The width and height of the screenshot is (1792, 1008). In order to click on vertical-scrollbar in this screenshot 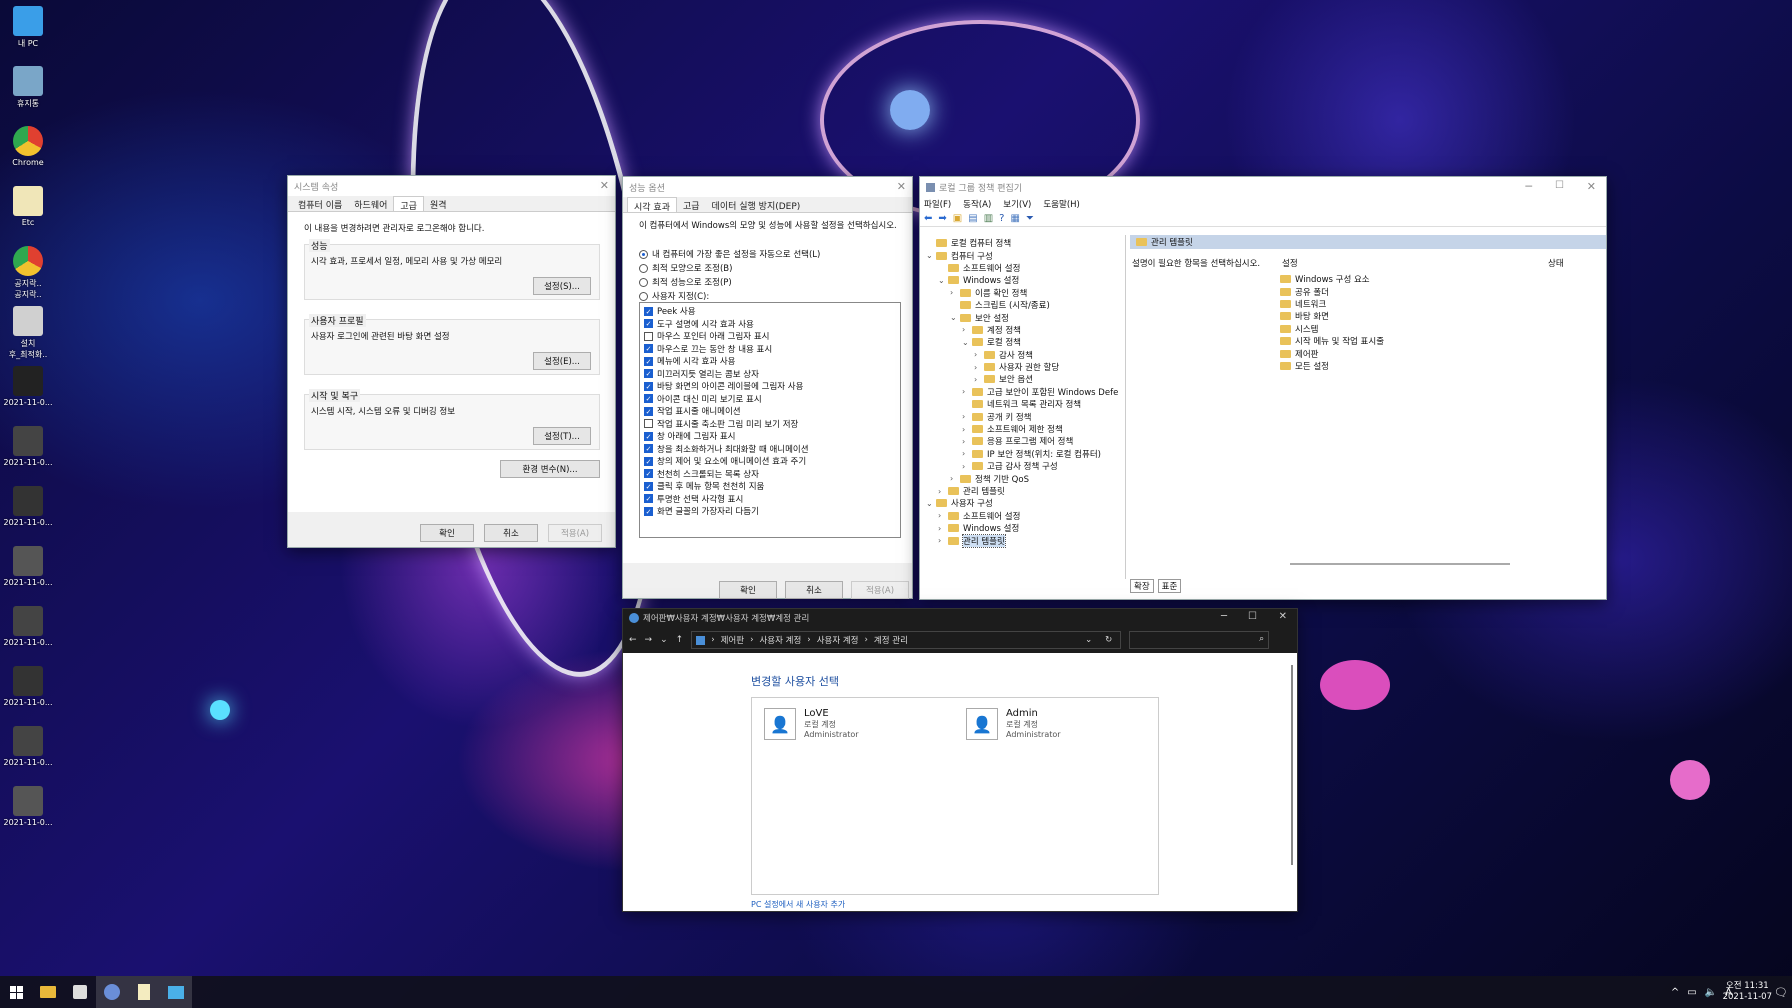, I will do `click(1292, 765)`.